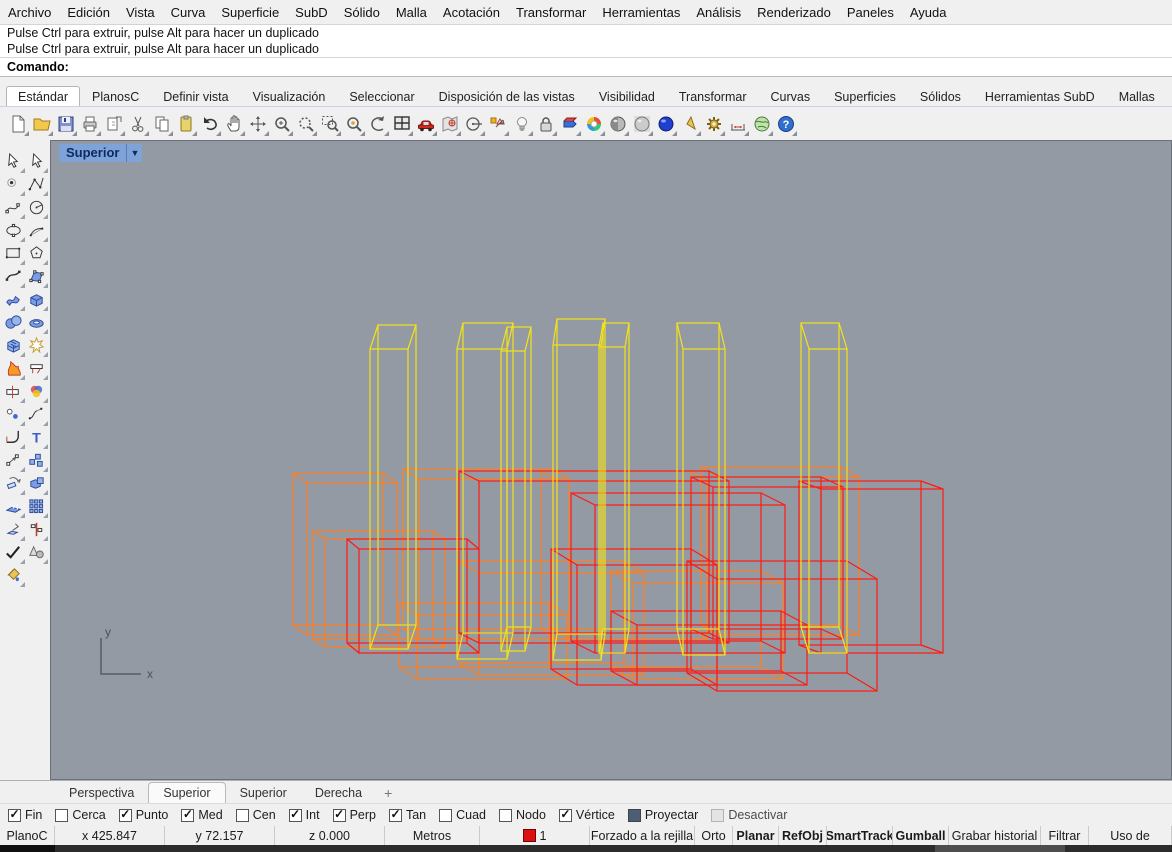  Describe the element at coordinates (13, 322) in the screenshot. I see `spheres-icon` at that location.